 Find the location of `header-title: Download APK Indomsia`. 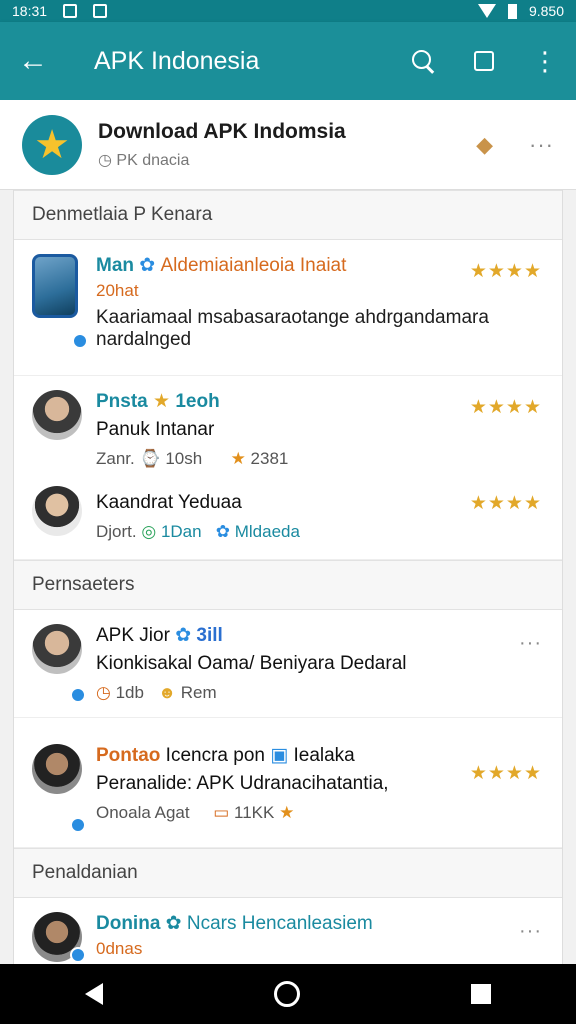

header-title: Download APK Indomsia is located at coordinates (222, 131).